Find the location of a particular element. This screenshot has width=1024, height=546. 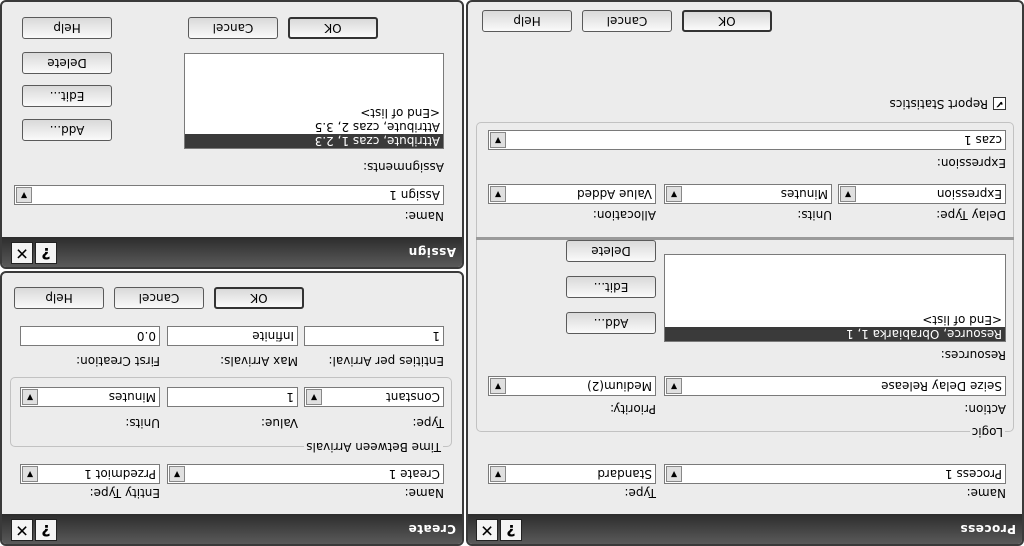

entity-type-combo: Przedmiot 1 ▼ is located at coordinates (90, 474).